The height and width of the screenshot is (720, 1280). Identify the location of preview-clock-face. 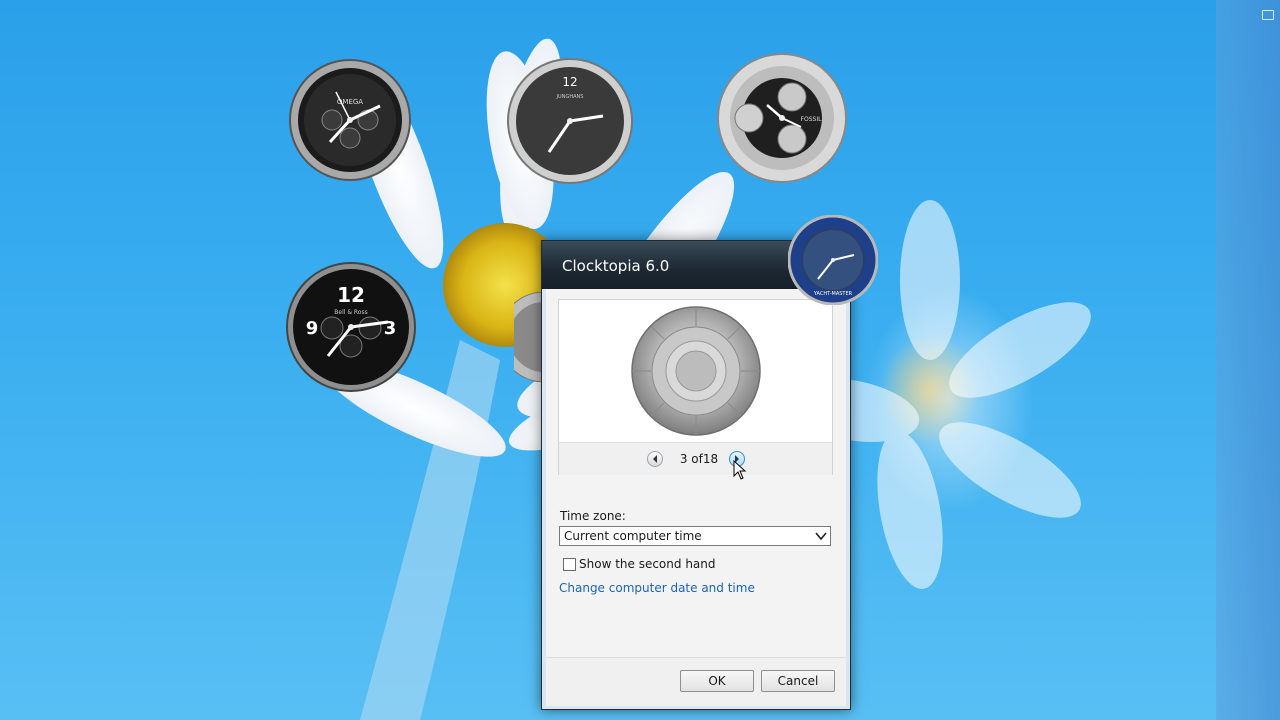
(696, 373).